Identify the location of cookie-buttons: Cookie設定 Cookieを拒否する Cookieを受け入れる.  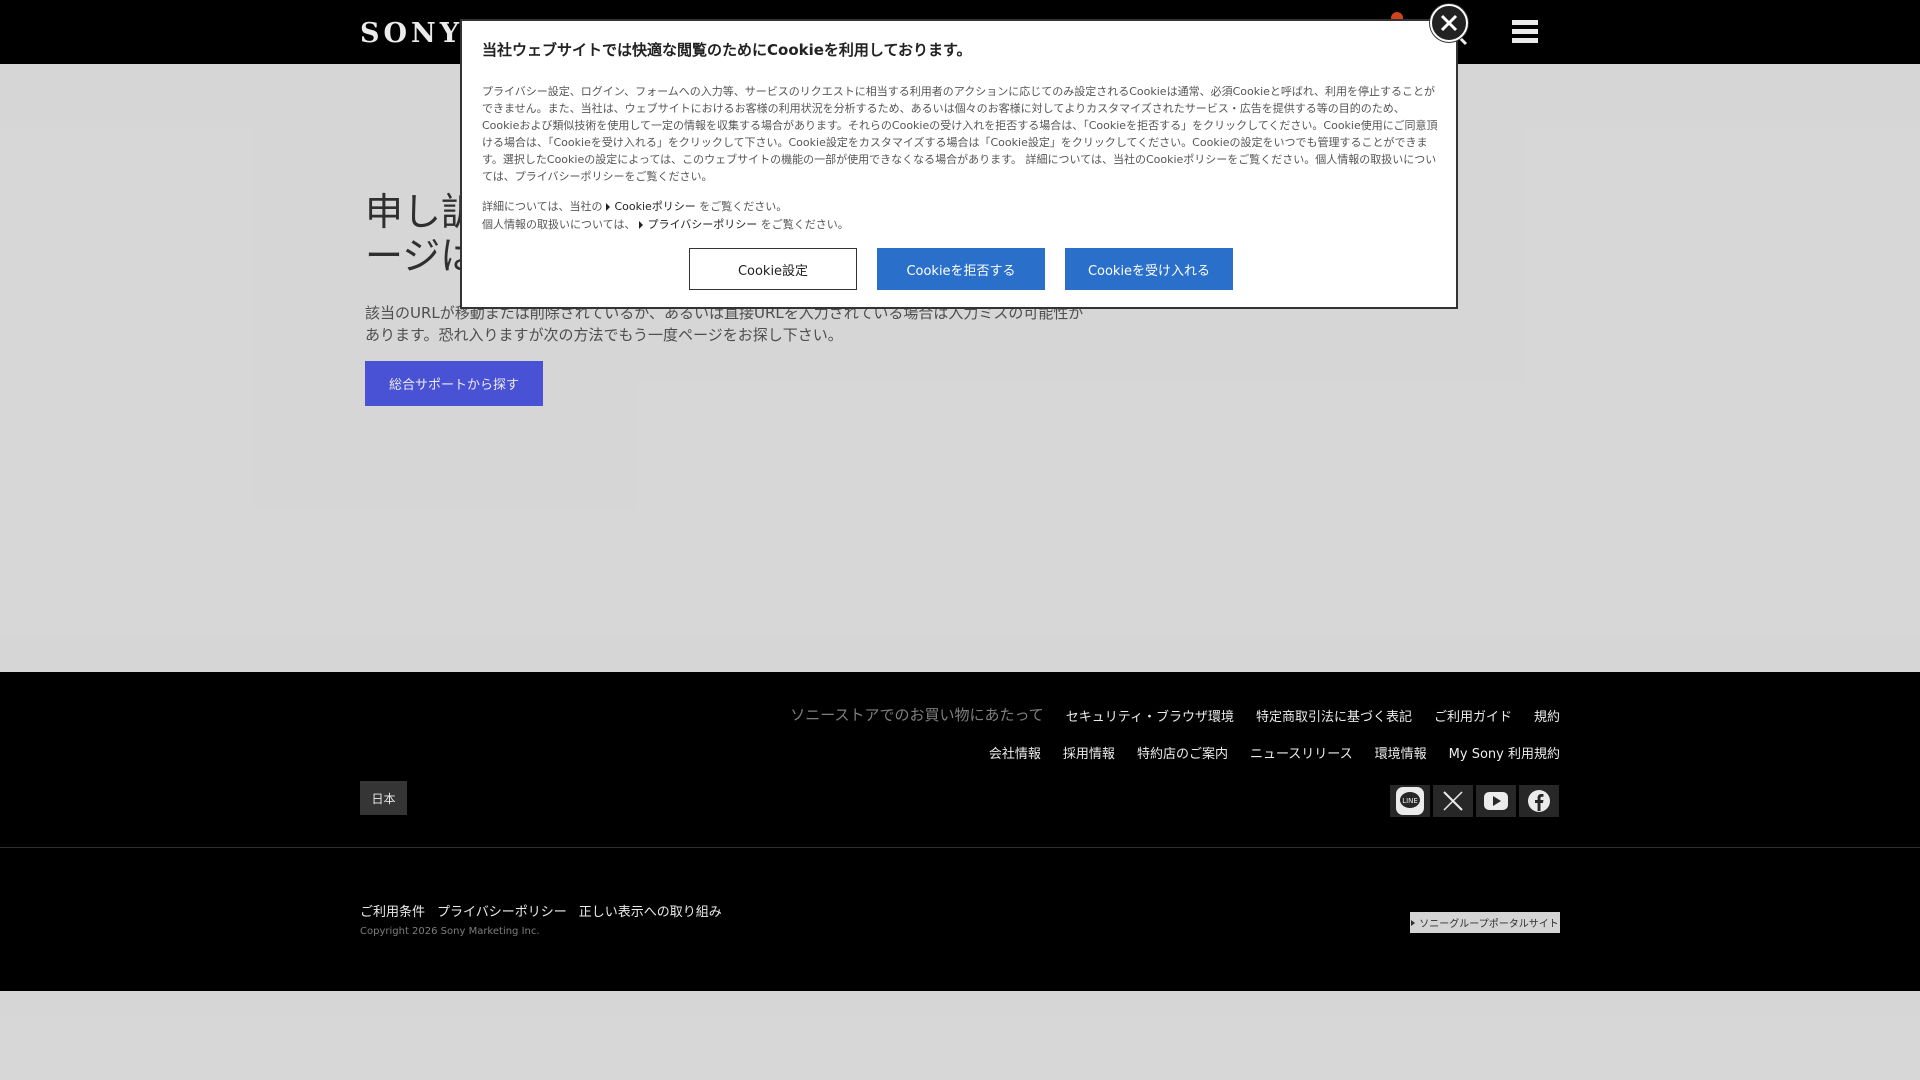
(961, 269).